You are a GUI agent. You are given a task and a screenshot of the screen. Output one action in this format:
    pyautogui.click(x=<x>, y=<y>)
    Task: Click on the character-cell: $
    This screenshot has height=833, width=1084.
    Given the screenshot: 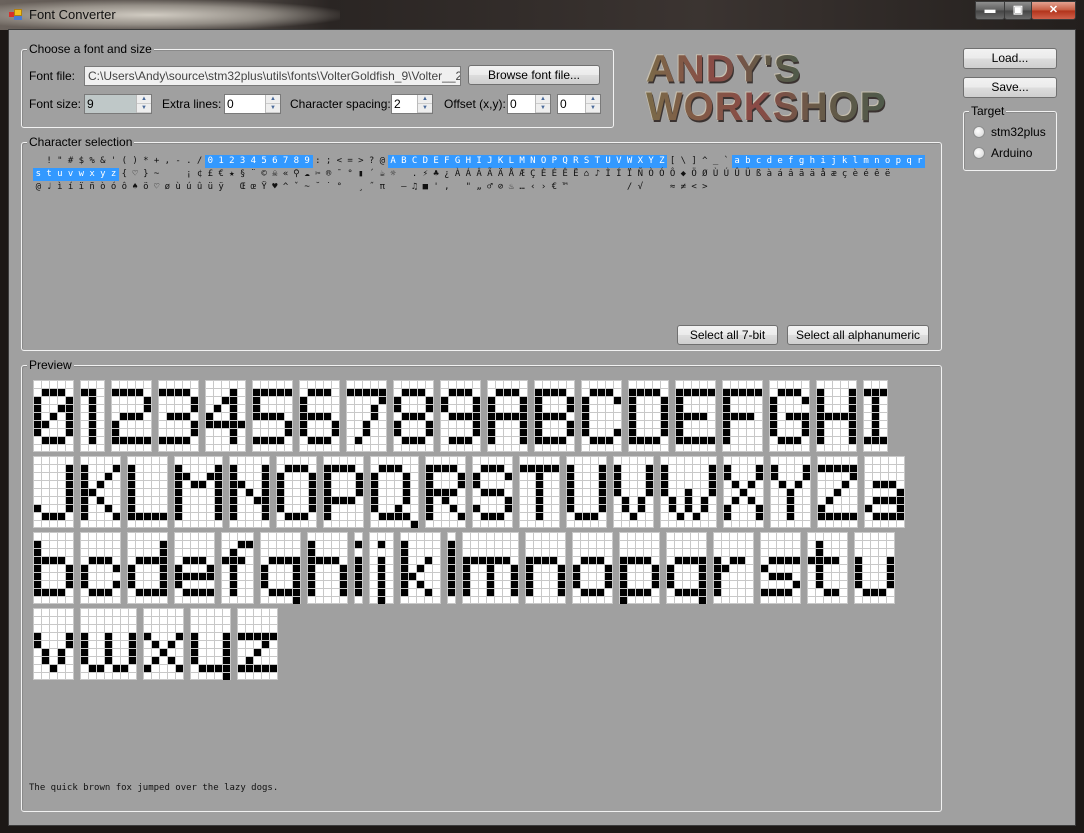 What is the action you would take?
    pyautogui.click(x=81, y=161)
    